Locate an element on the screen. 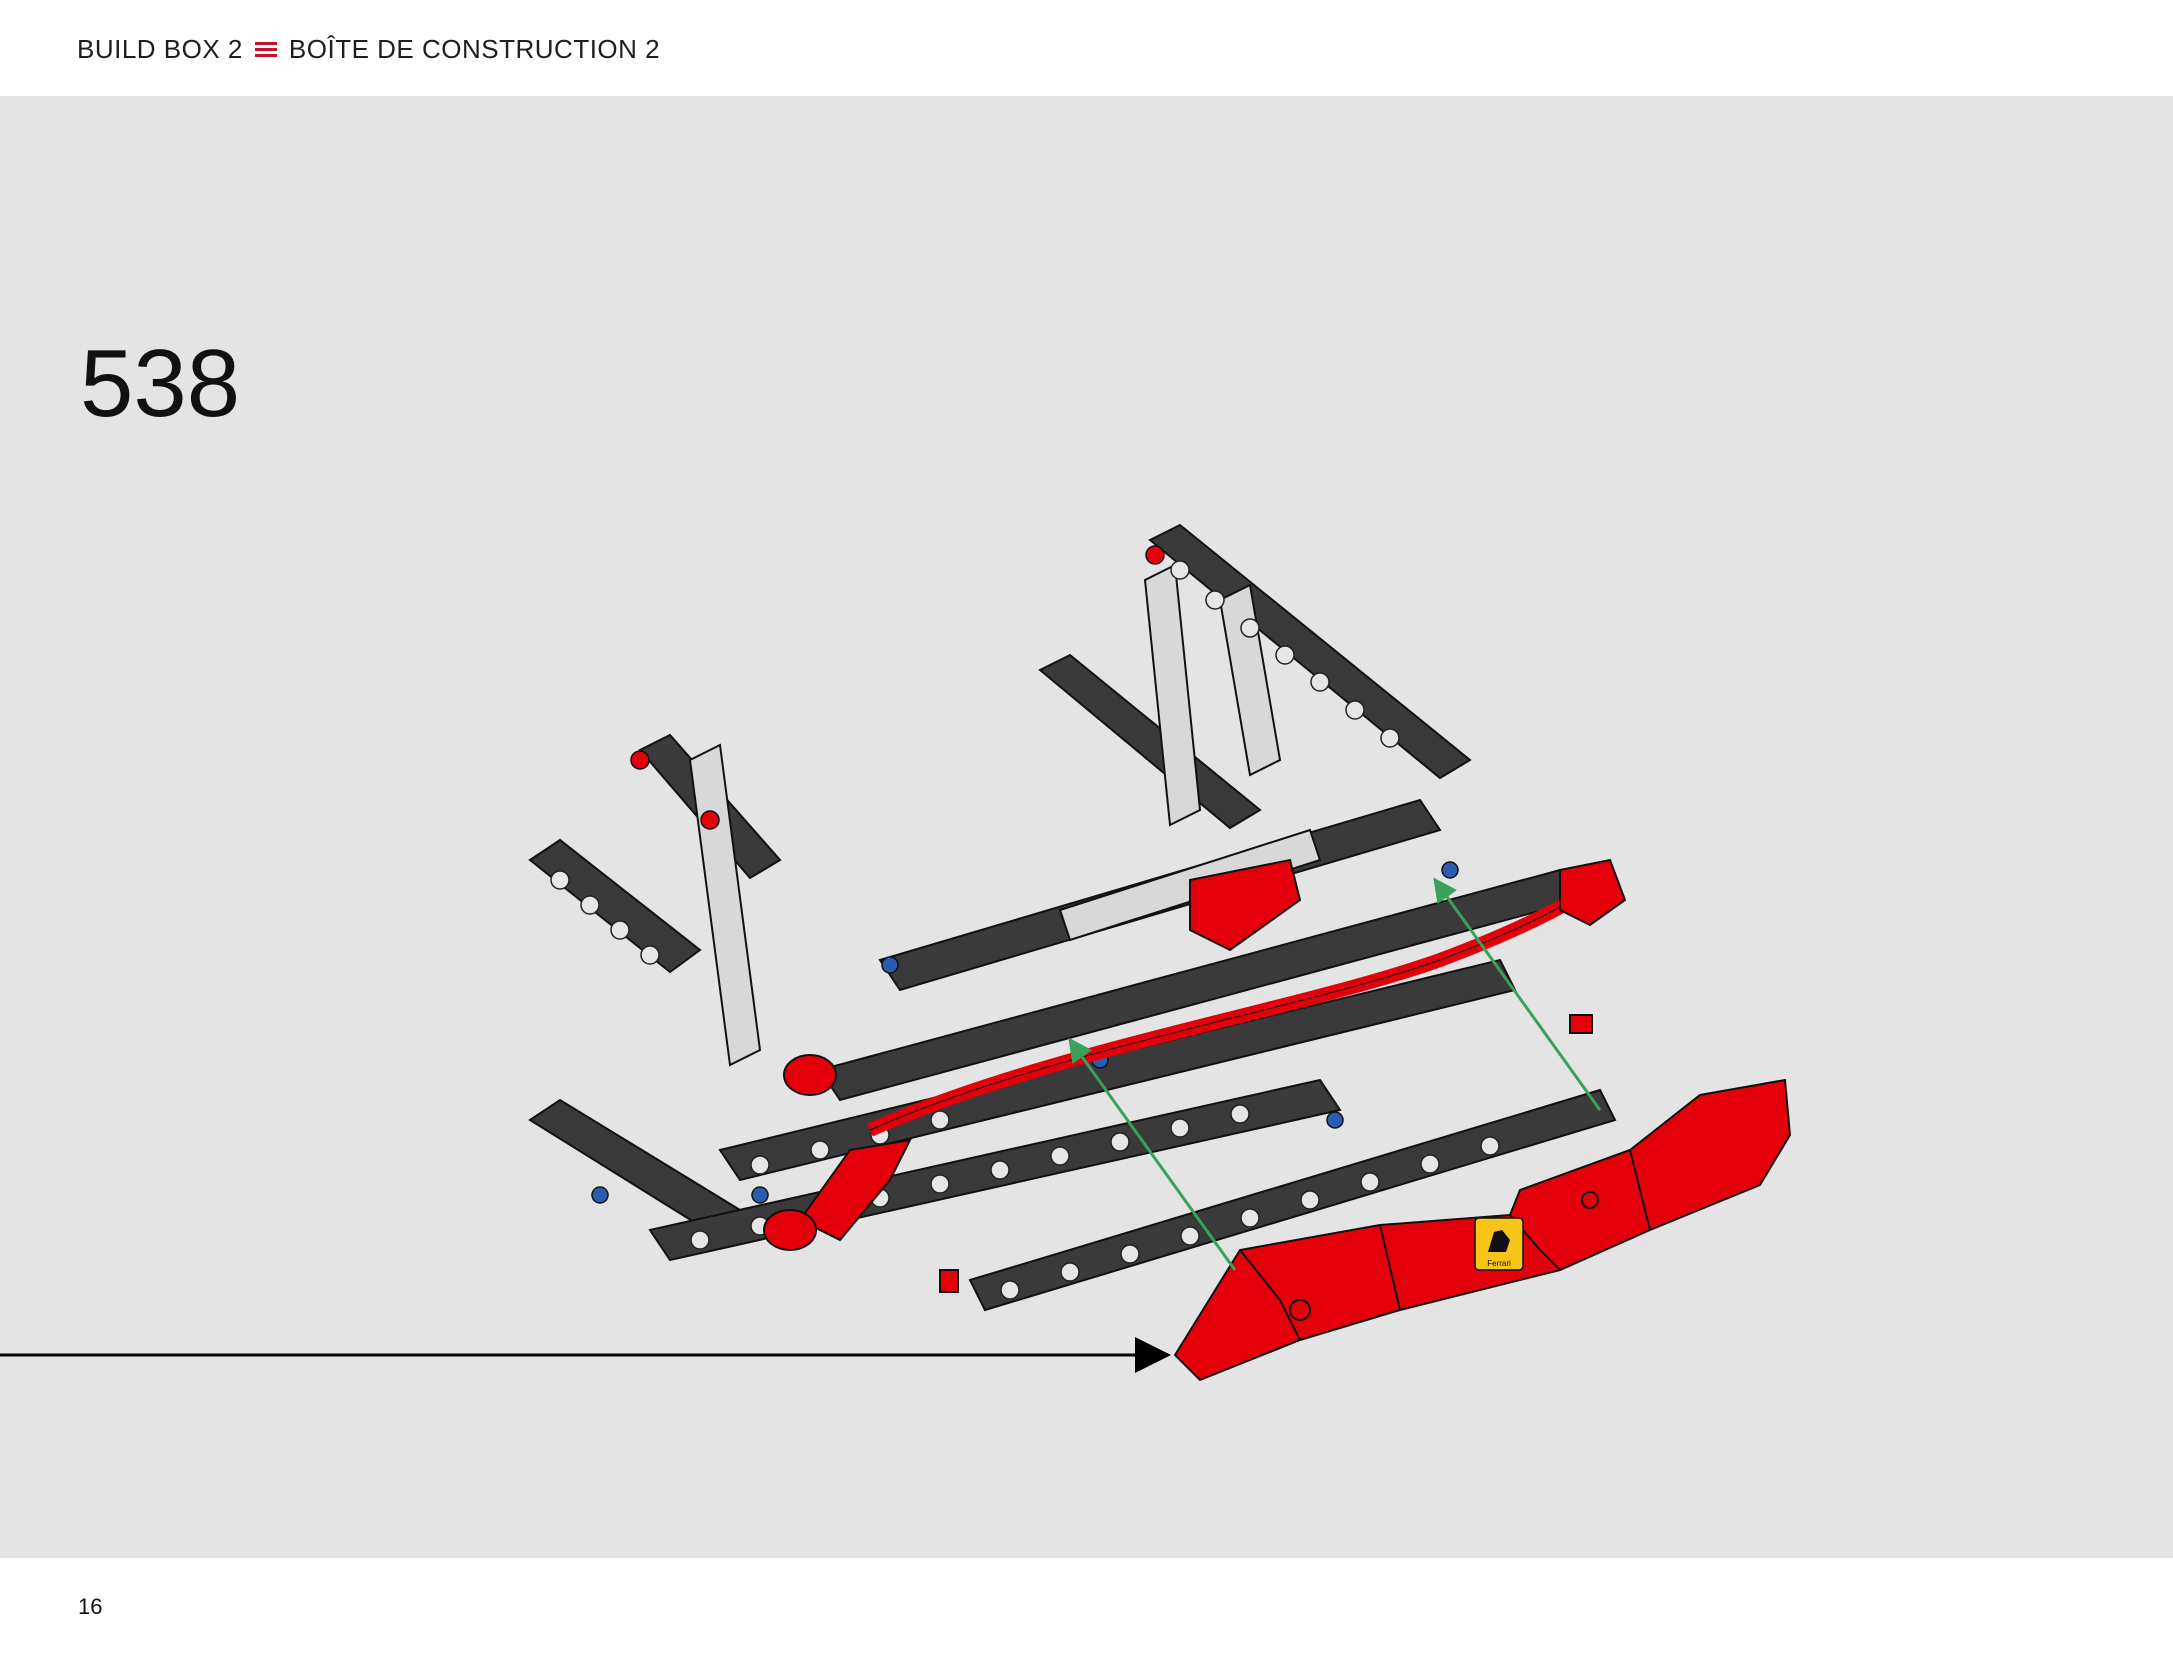 This screenshot has width=2173, height=1654. header-label-en: BUILD BOX 2 is located at coordinates (160, 49).